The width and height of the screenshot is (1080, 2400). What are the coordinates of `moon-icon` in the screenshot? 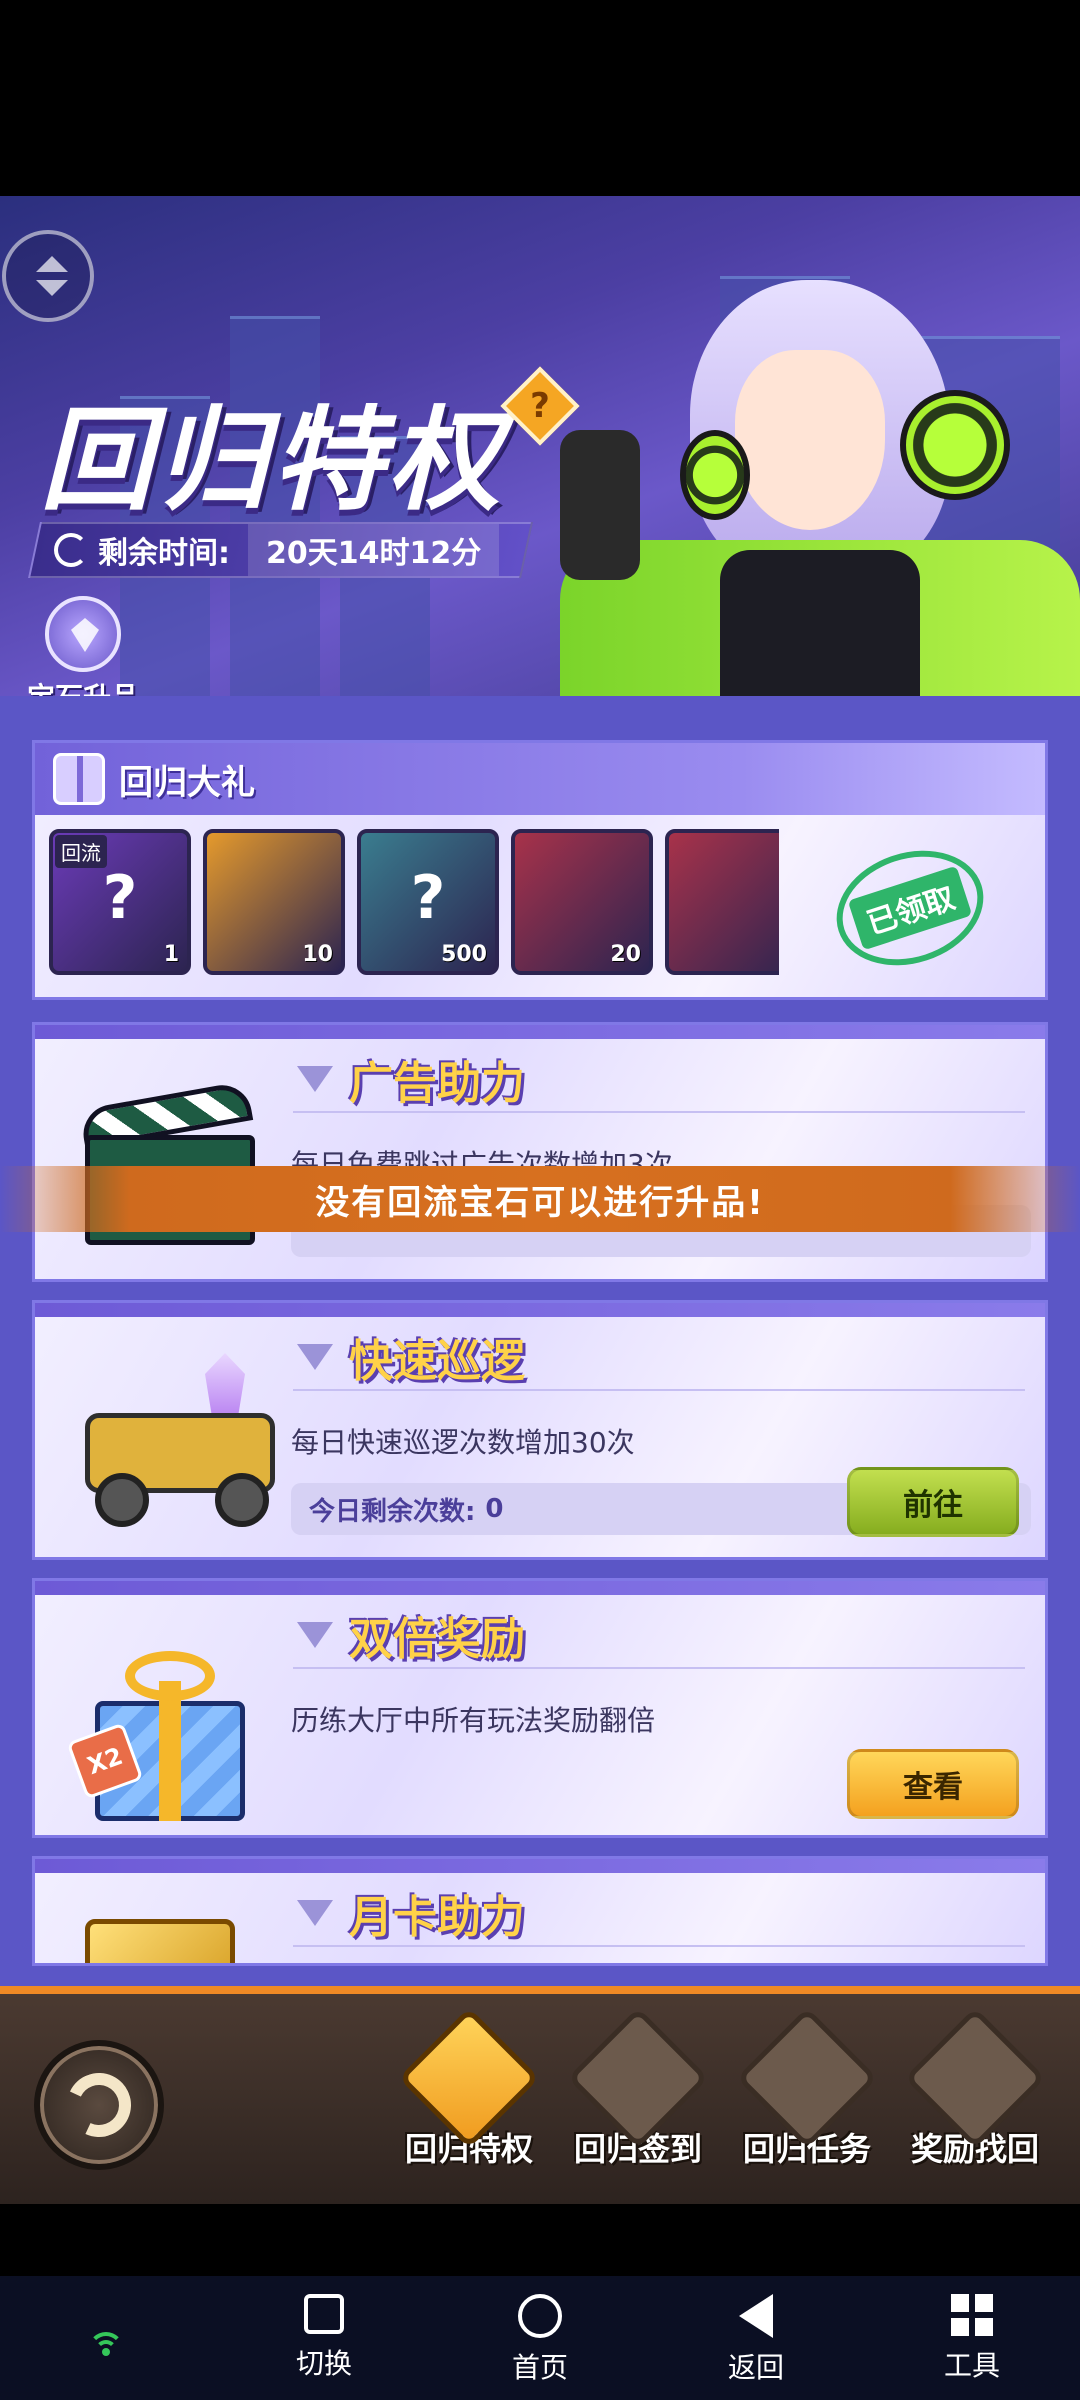 It's located at (71, 550).